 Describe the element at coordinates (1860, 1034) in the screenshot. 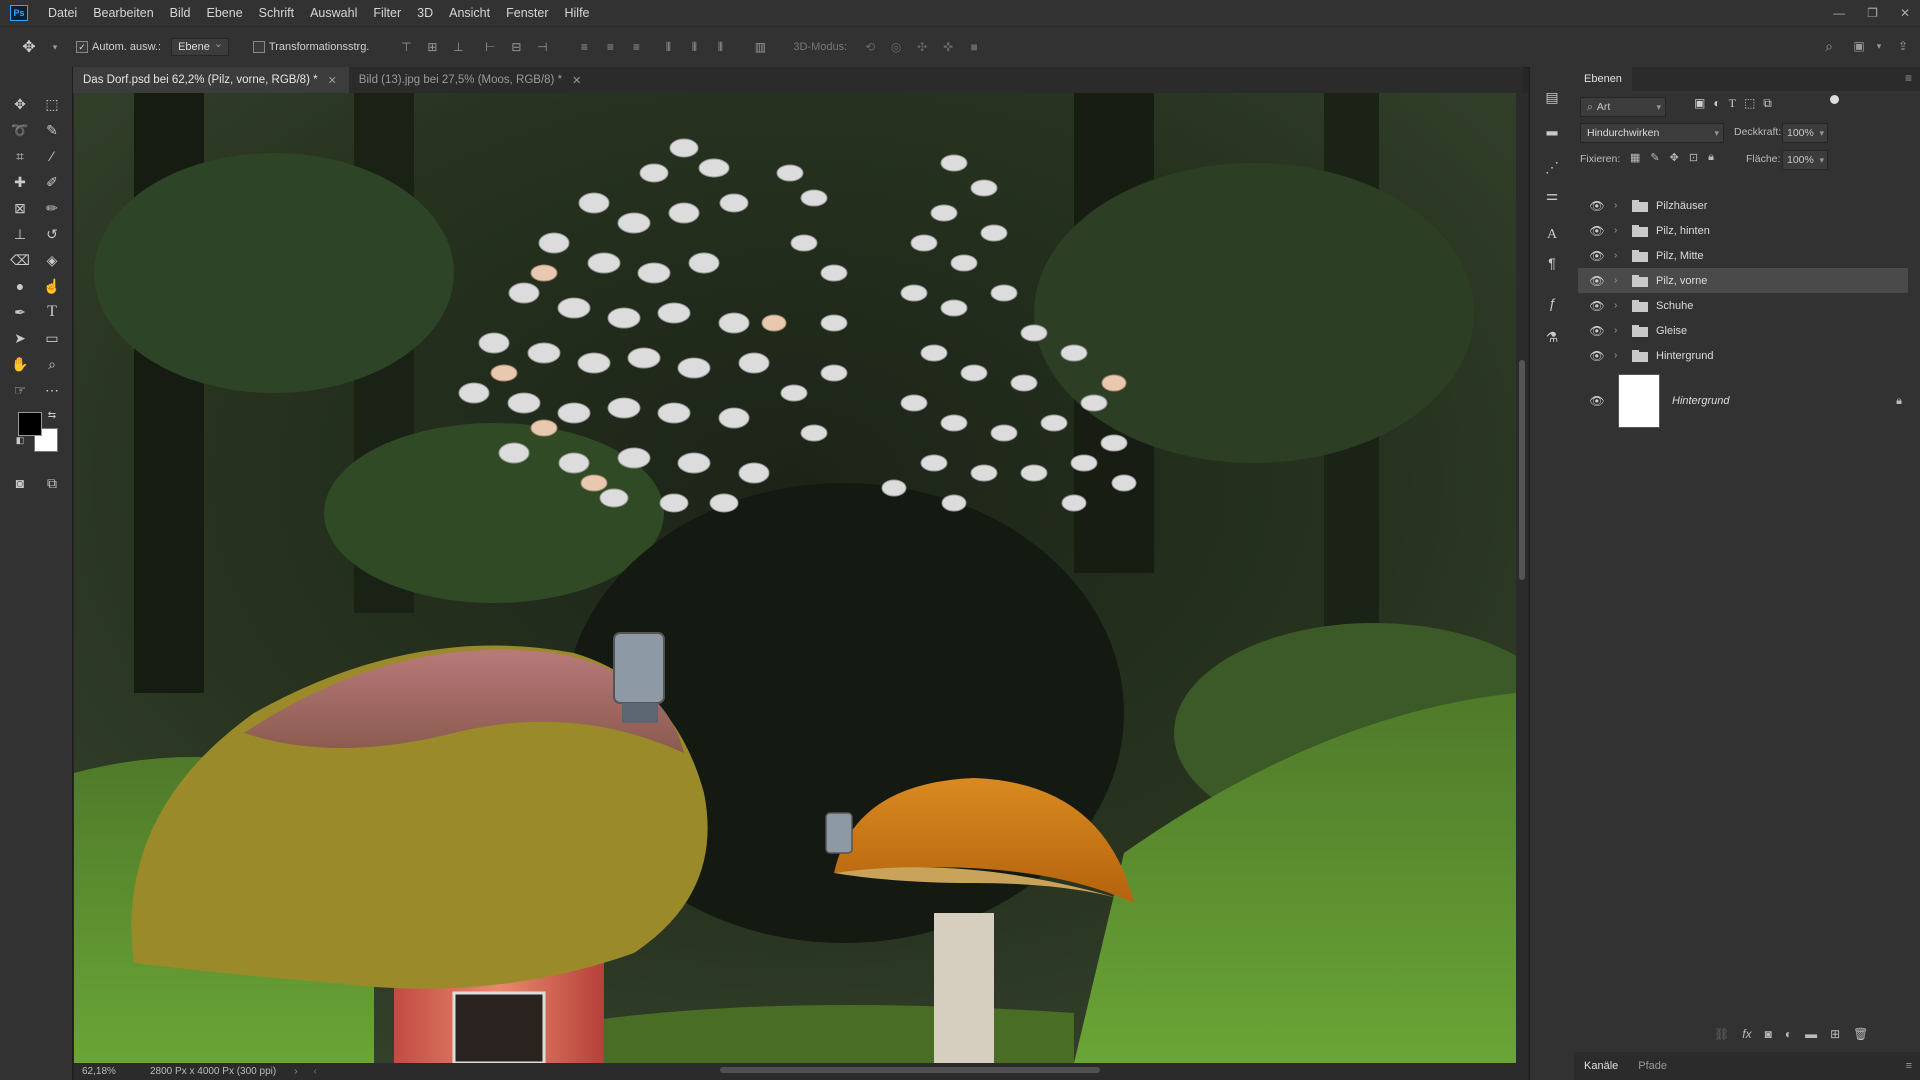

I see `delete-layer-icon: 🗑︎` at that location.